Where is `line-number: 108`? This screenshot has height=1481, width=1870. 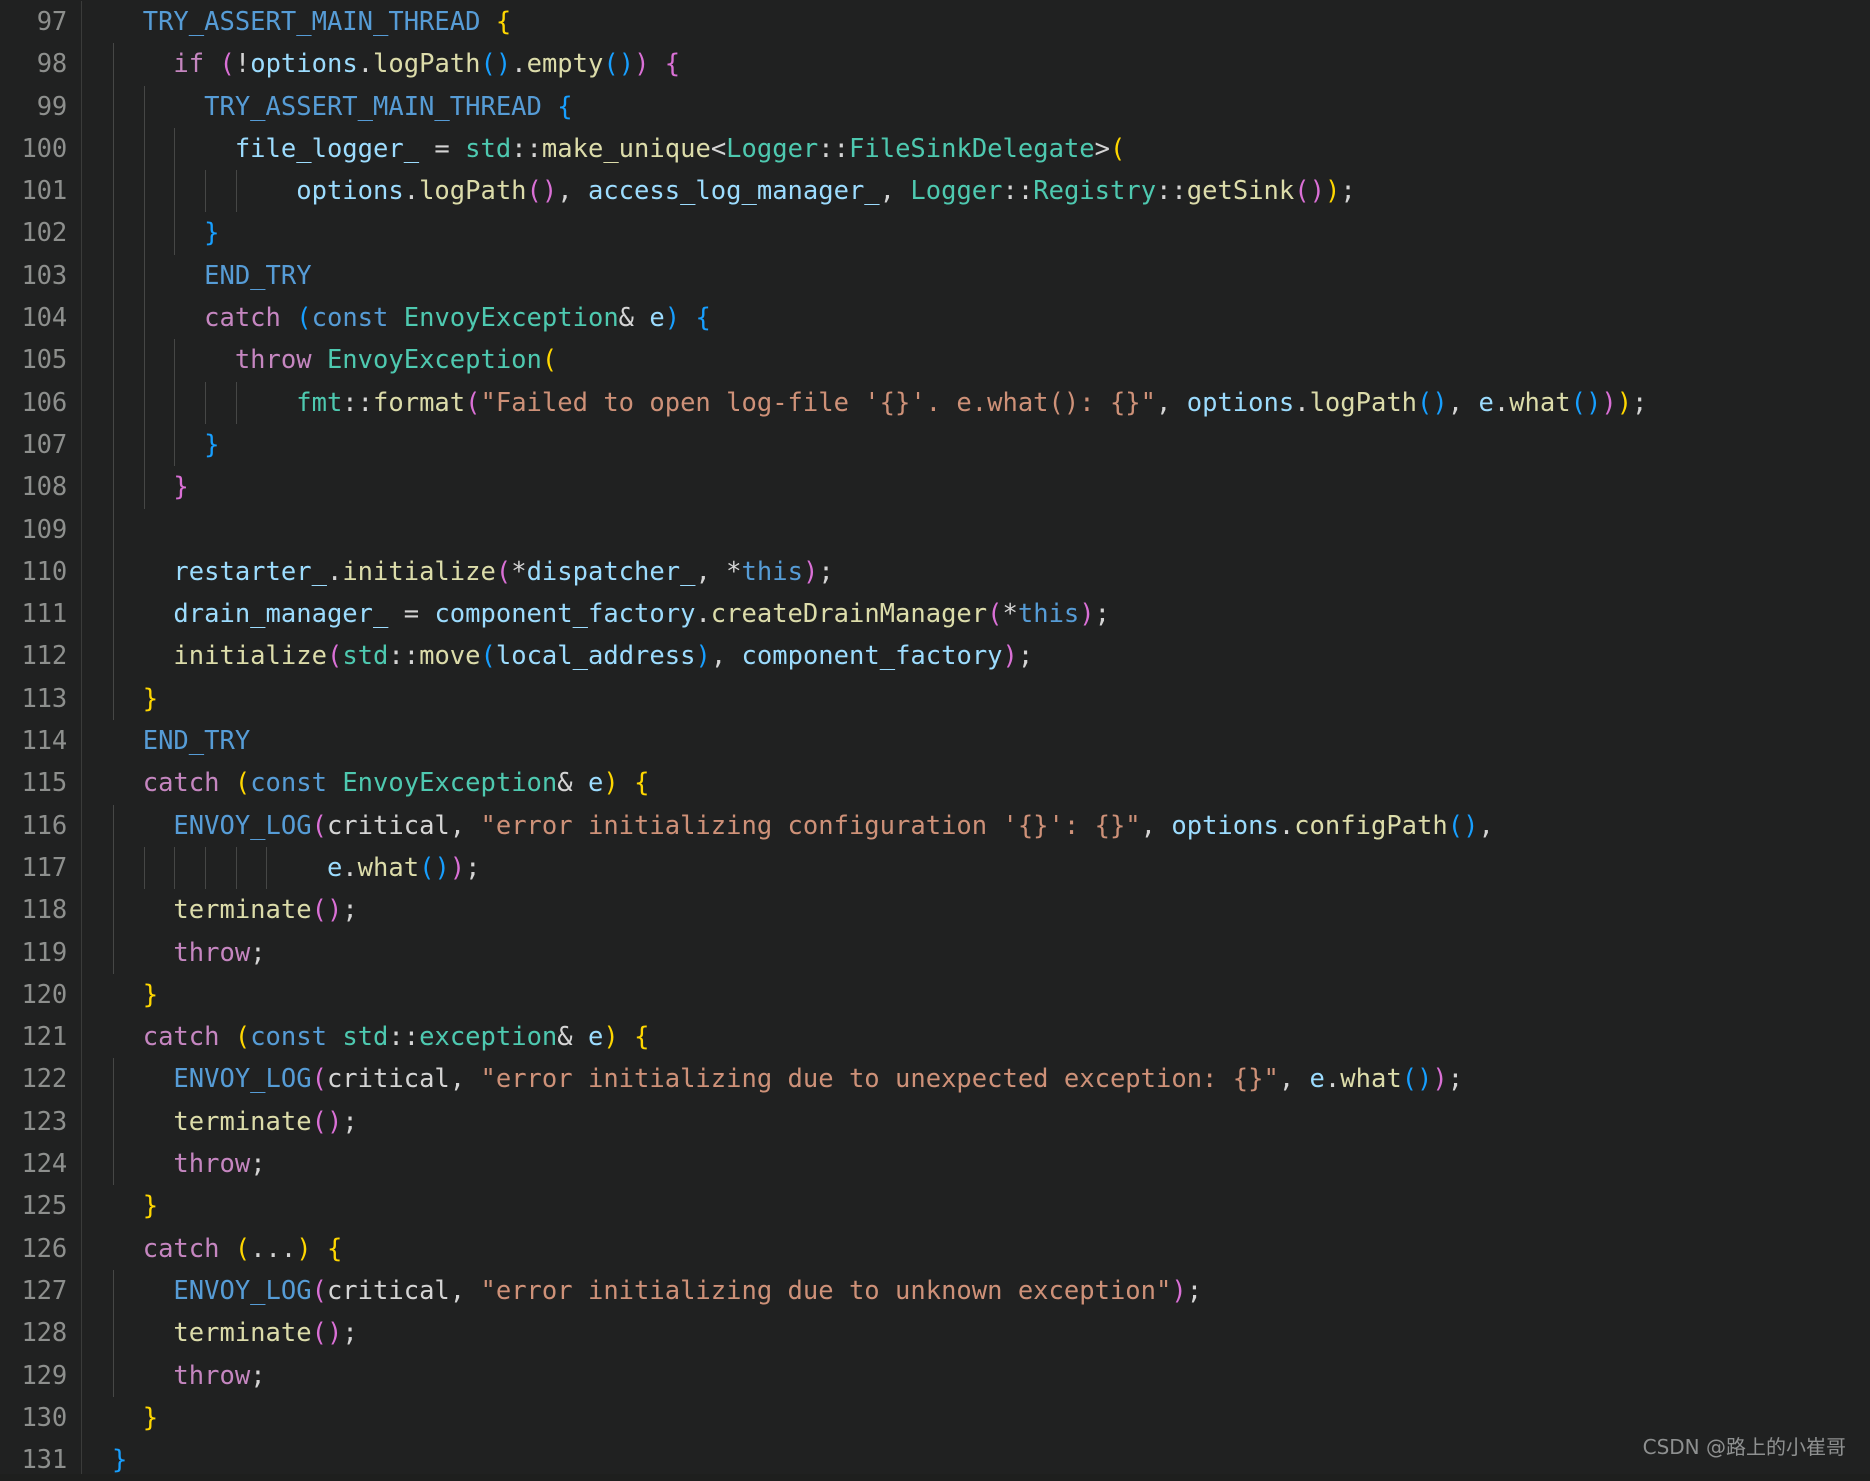
line-number: 108 is located at coordinates (34, 487).